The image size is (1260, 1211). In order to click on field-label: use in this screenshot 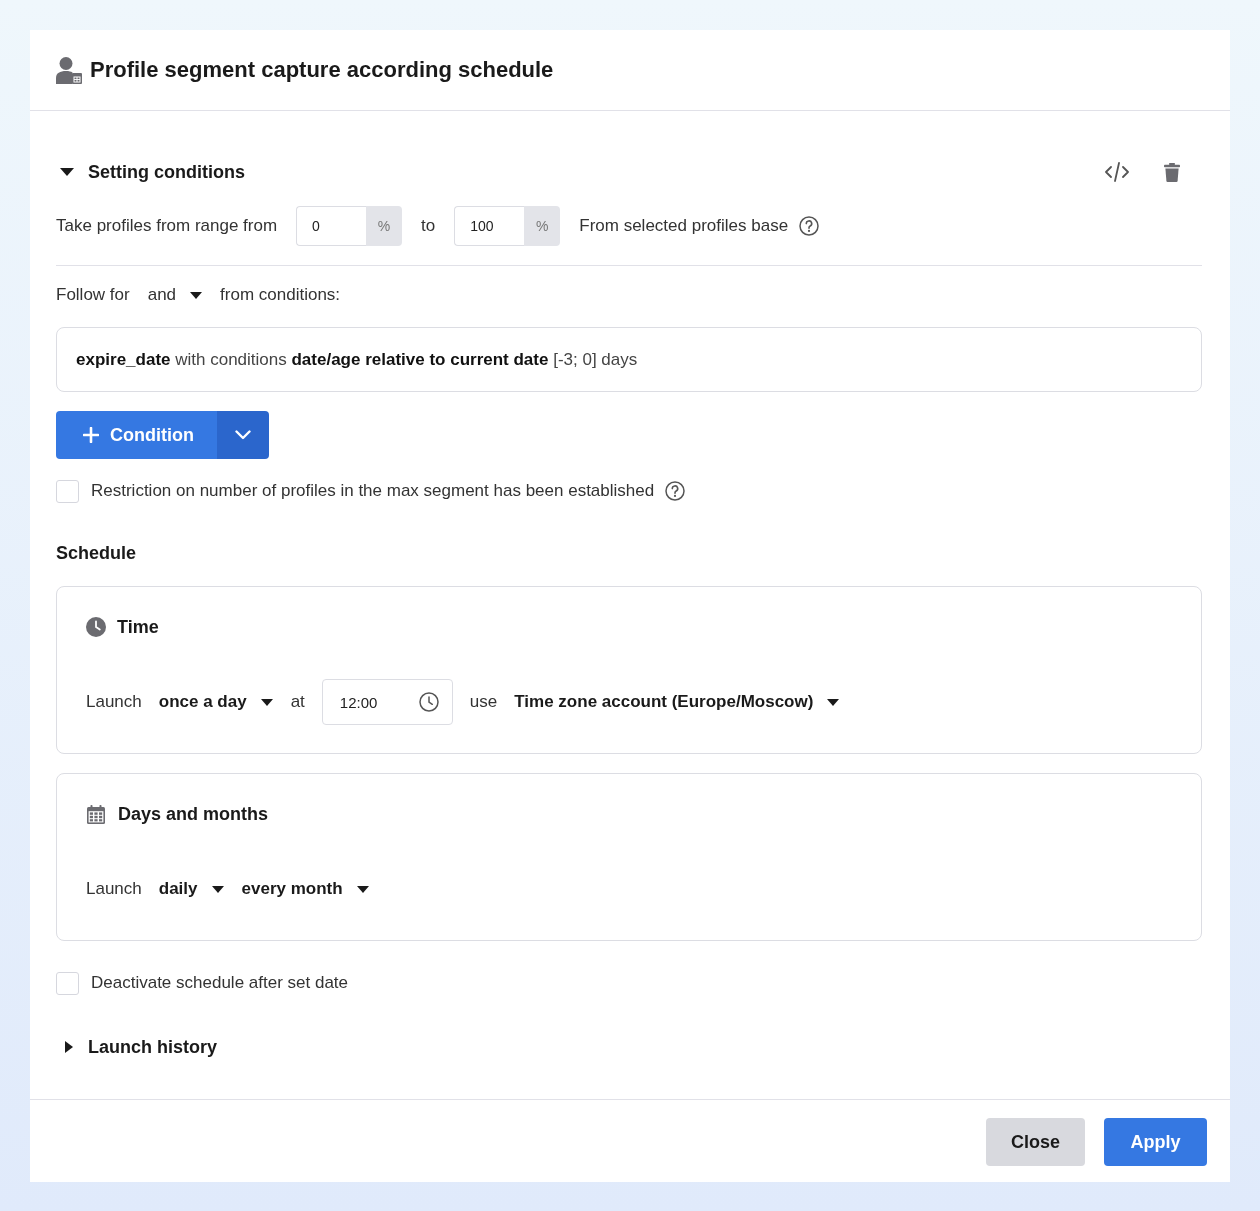, I will do `click(483, 702)`.